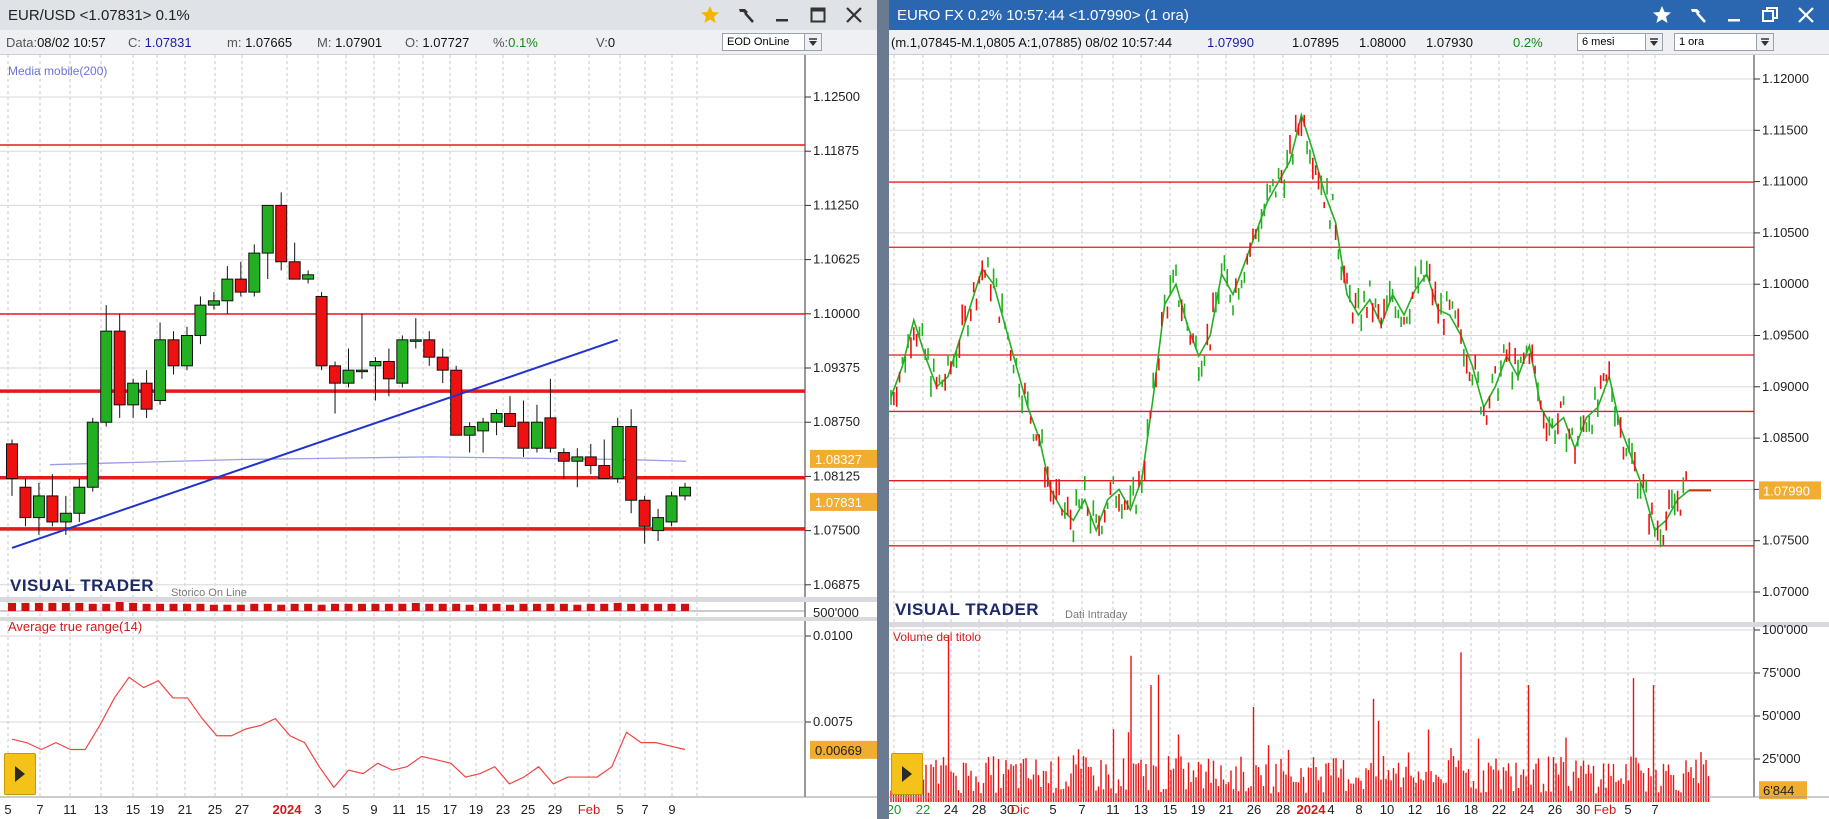 Image resolution: width=1829 pixels, height=819 pixels. I want to click on atr-tick-label: 0.0100, so click(833, 635).